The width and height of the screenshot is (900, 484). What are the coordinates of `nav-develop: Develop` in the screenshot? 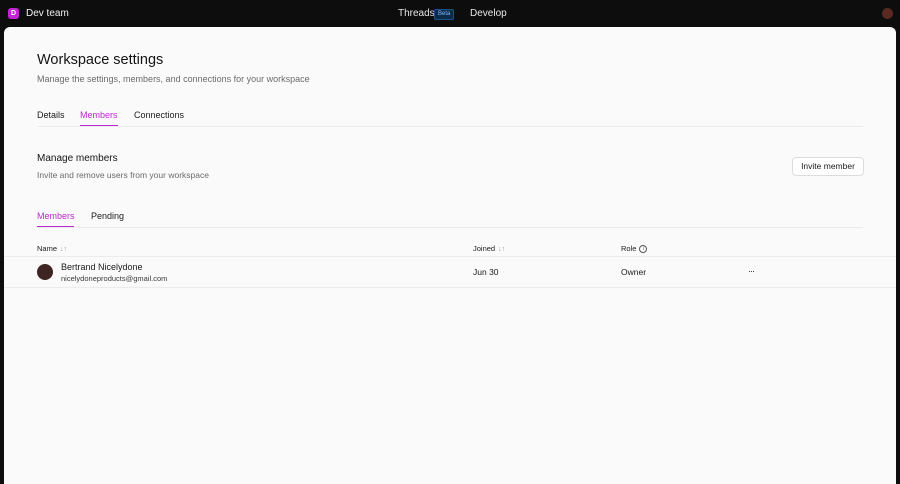 It's located at (488, 13).